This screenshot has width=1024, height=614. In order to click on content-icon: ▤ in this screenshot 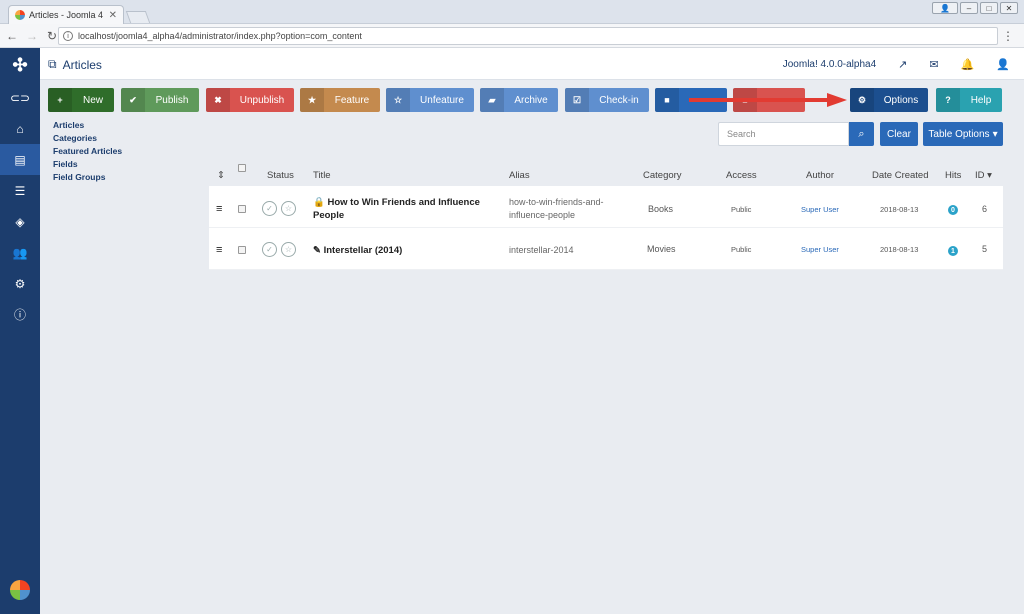, I will do `click(20, 159)`.